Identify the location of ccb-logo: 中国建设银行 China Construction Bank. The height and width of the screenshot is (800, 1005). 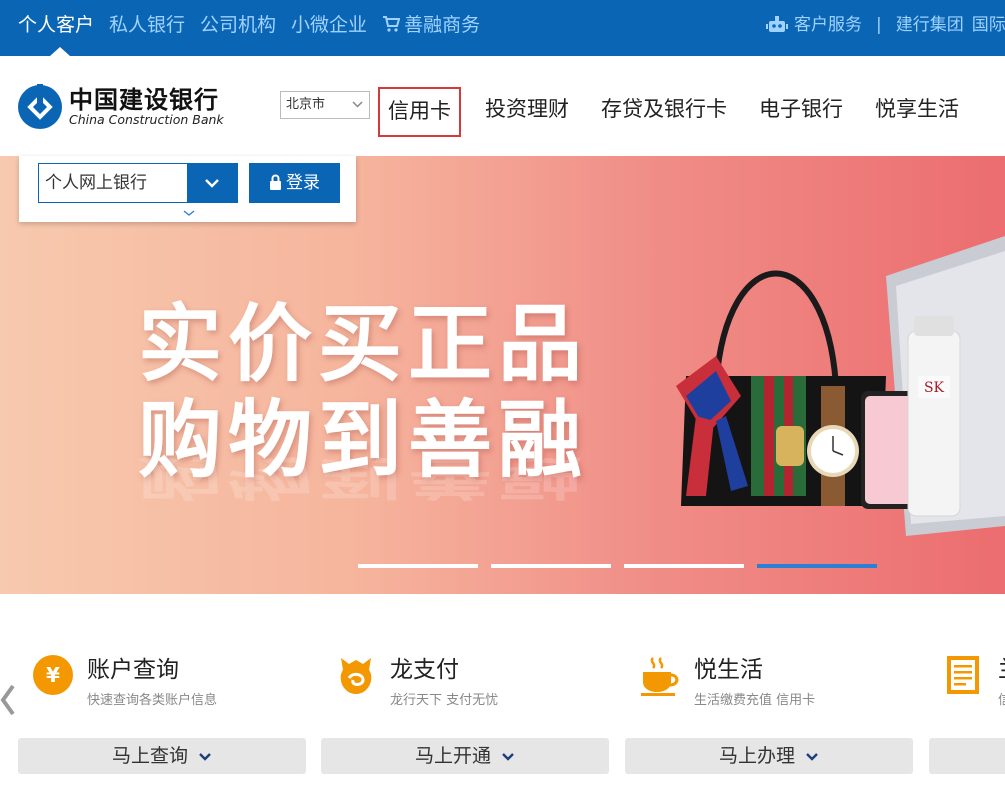
(120, 107).